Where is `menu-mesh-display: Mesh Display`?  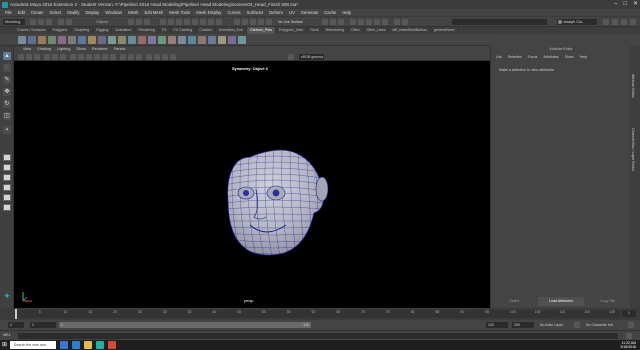
menu-mesh-display: Mesh Display is located at coordinates (208, 12).